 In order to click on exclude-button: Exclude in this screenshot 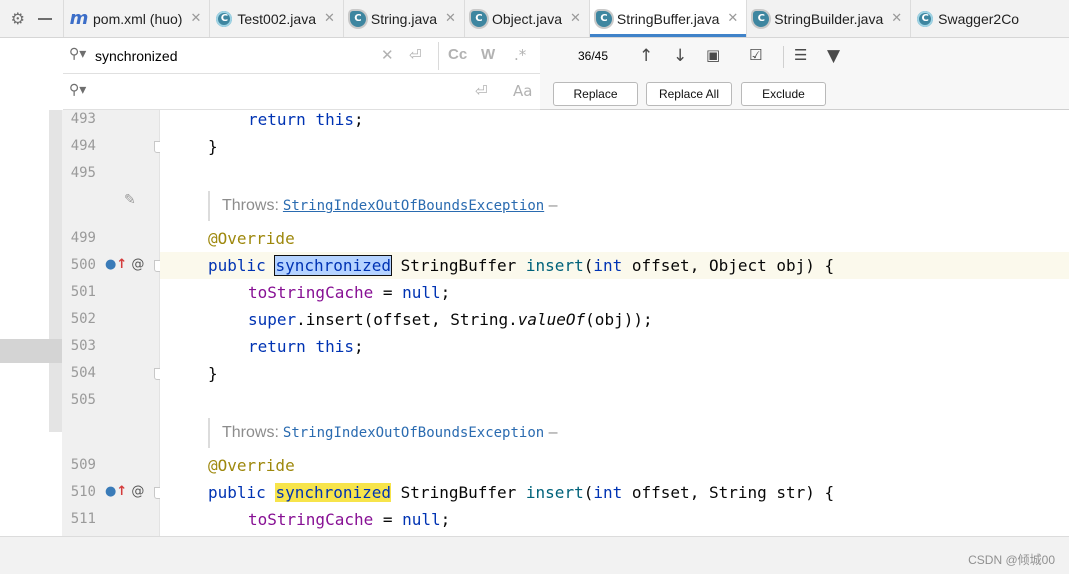, I will do `click(783, 94)`.